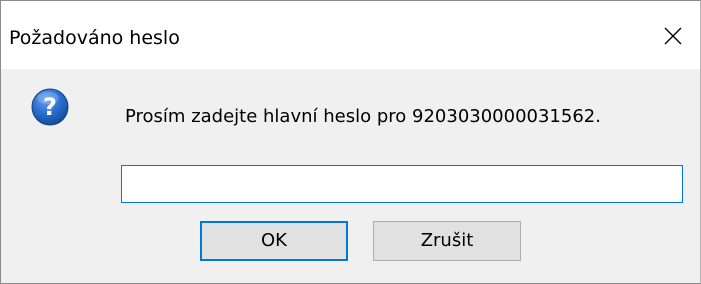 The image size is (701, 284). I want to click on question-icon: ?, so click(50, 107).